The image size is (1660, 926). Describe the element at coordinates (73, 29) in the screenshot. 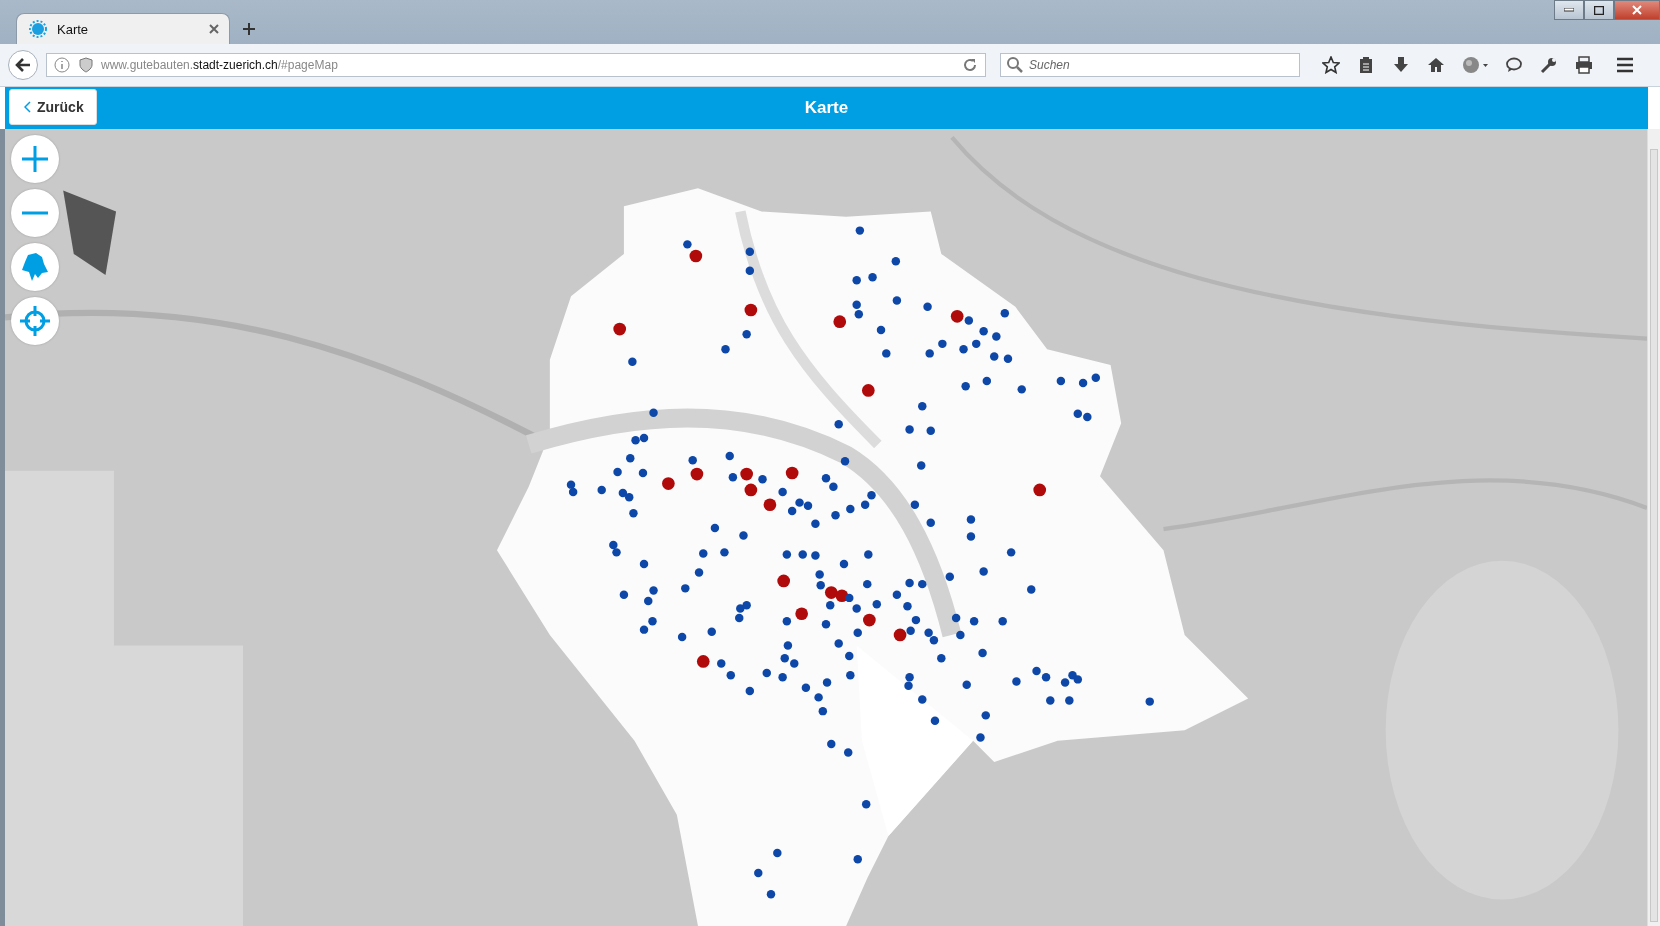

I see `tab-title: Karte` at that location.